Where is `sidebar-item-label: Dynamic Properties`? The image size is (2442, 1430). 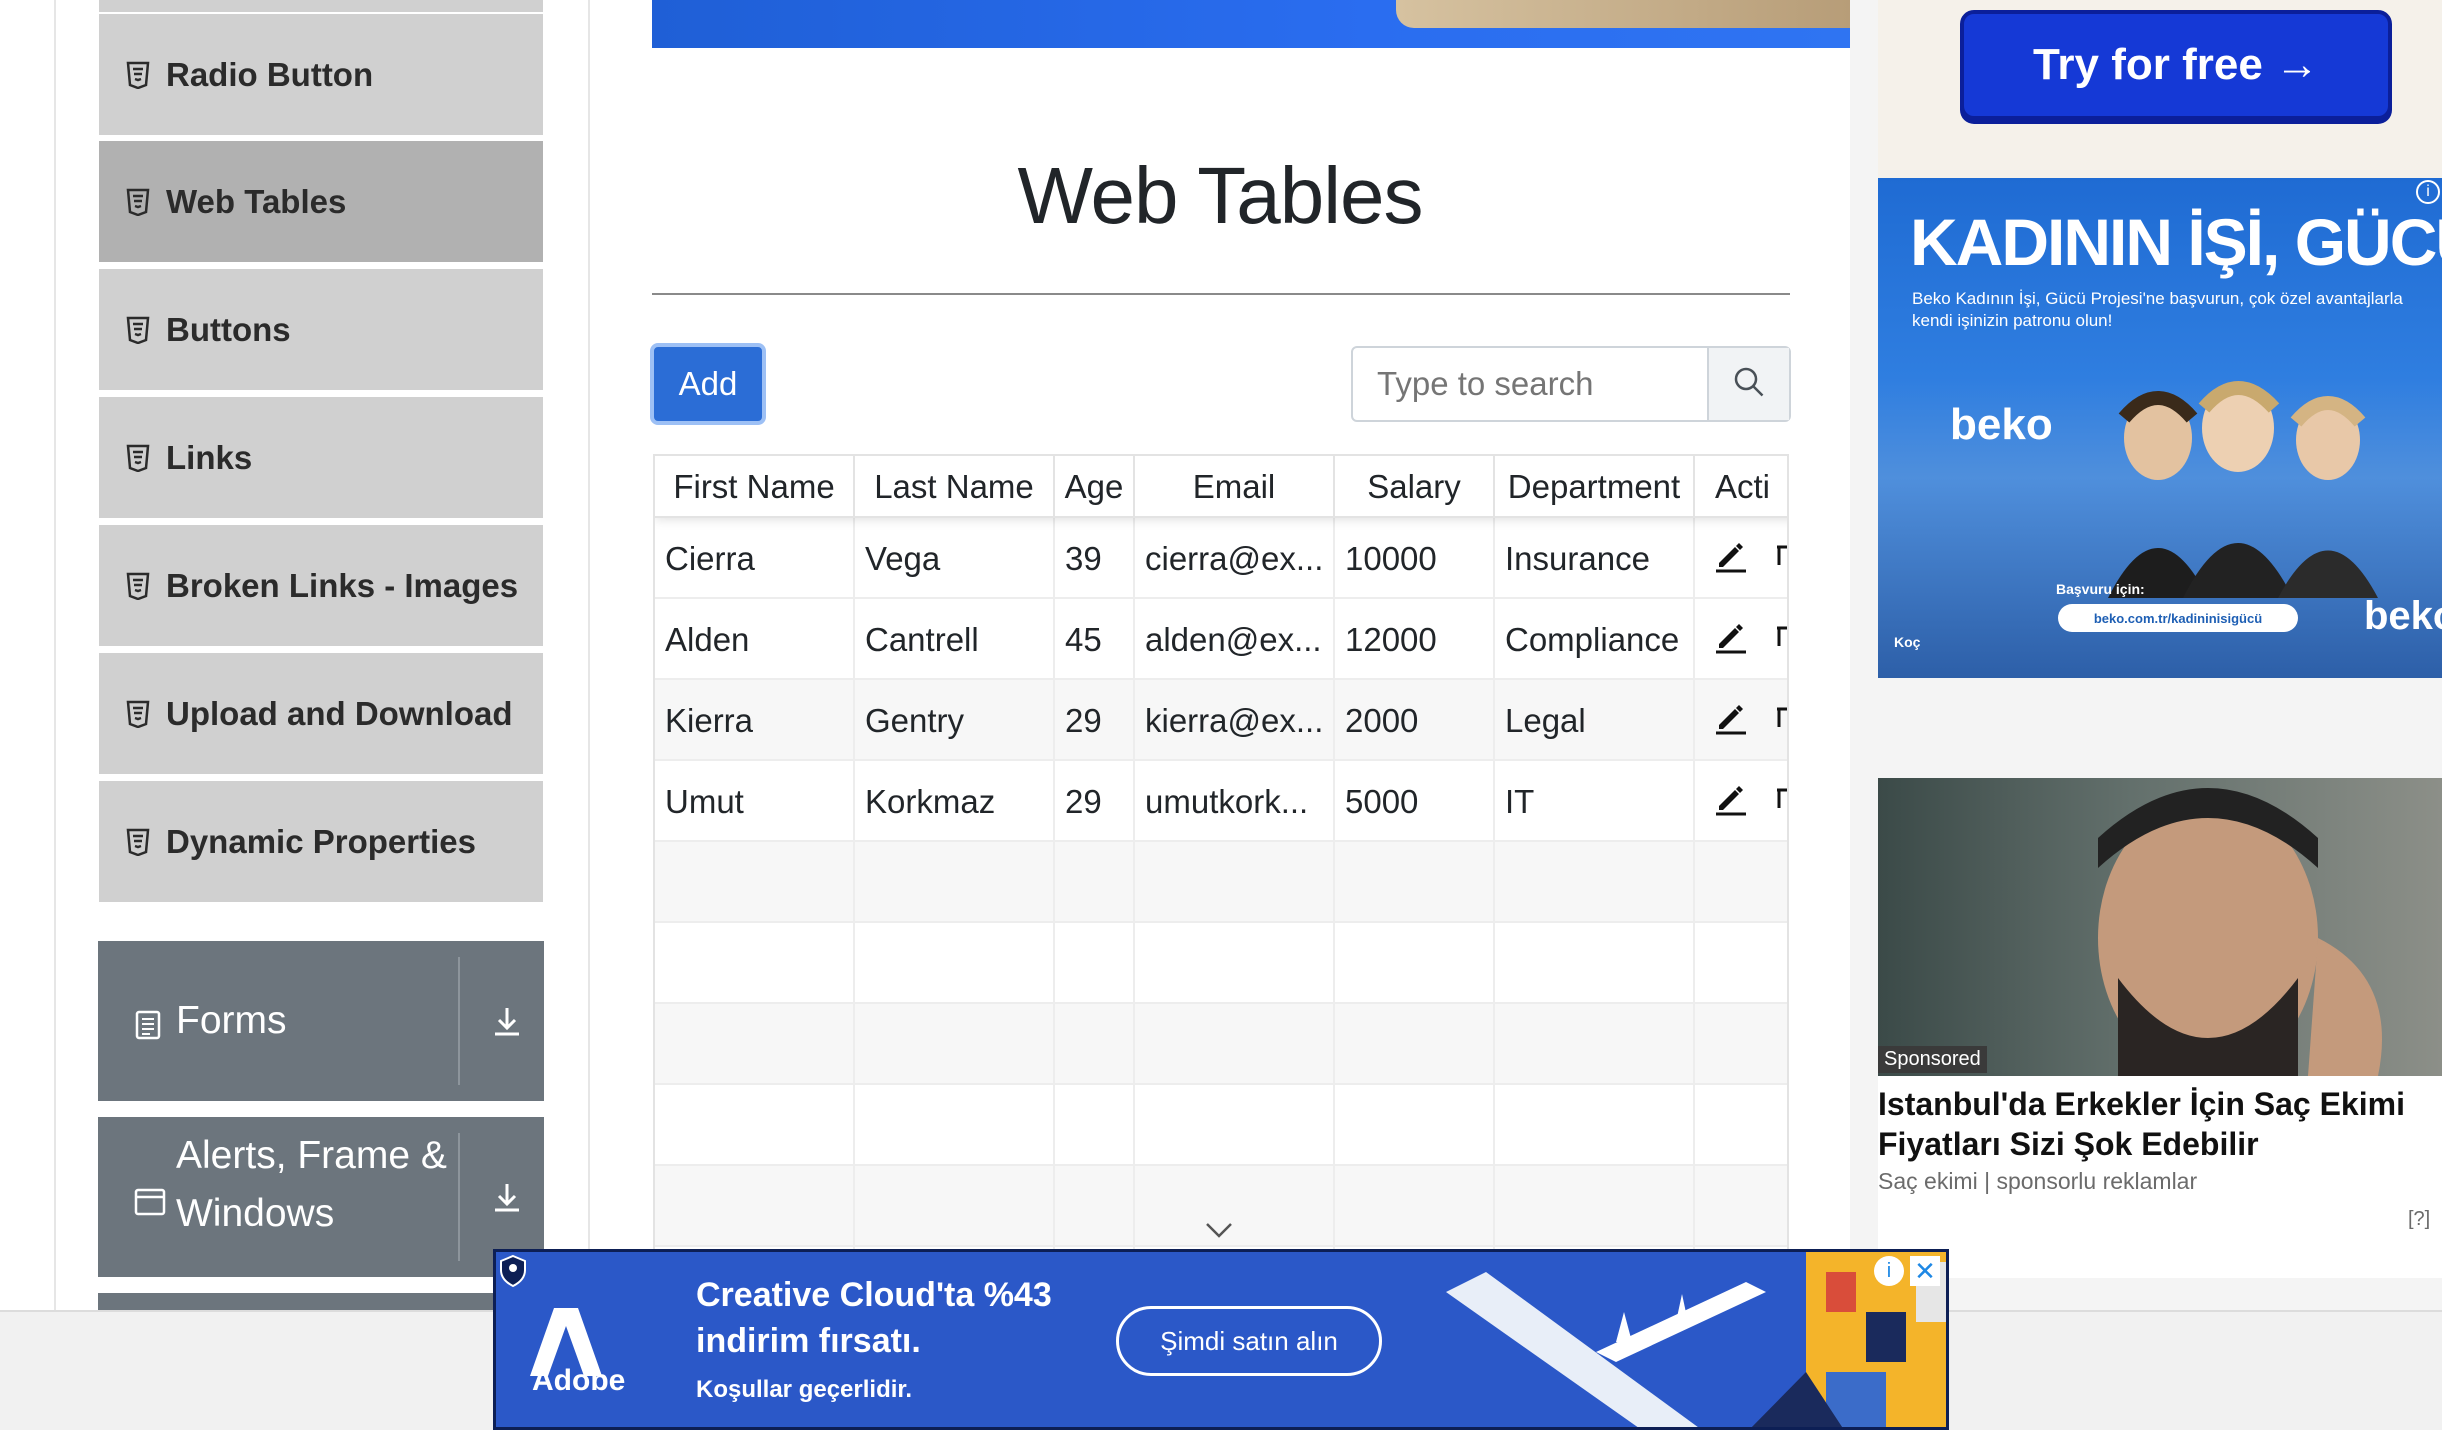
sidebar-item-label: Dynamic Properties is located at coordinates (321, 841).